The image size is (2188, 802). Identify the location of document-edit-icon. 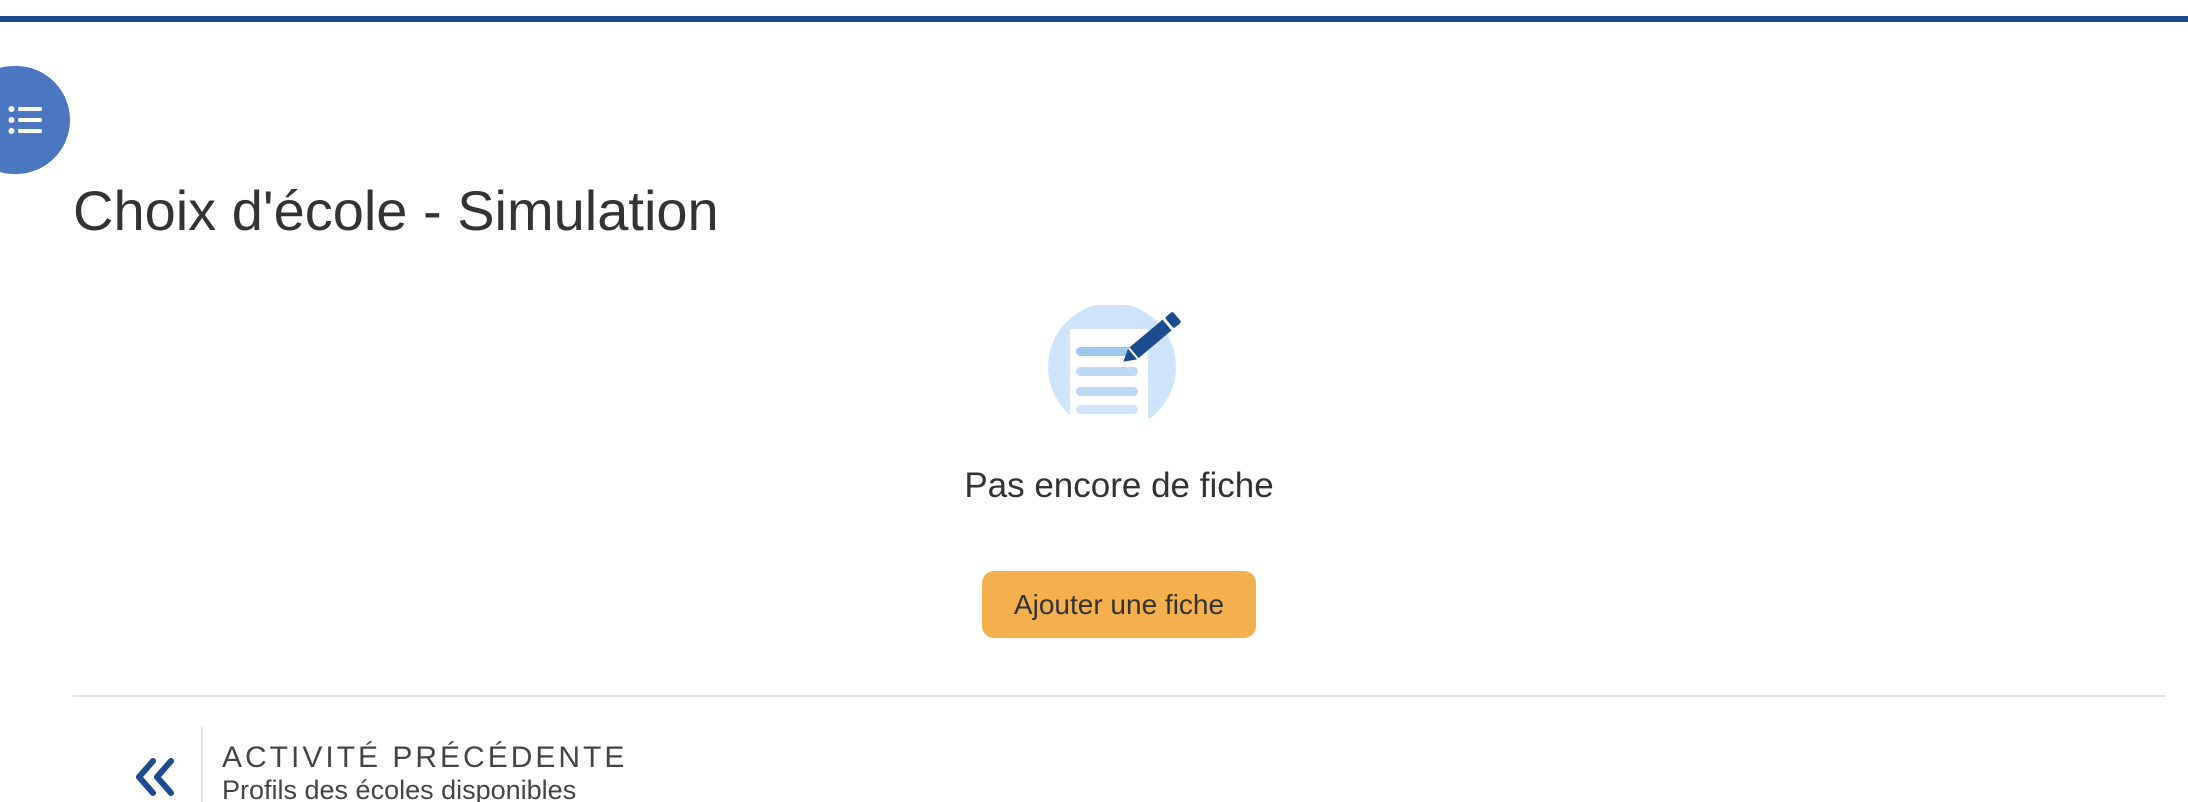
(1116, 363).